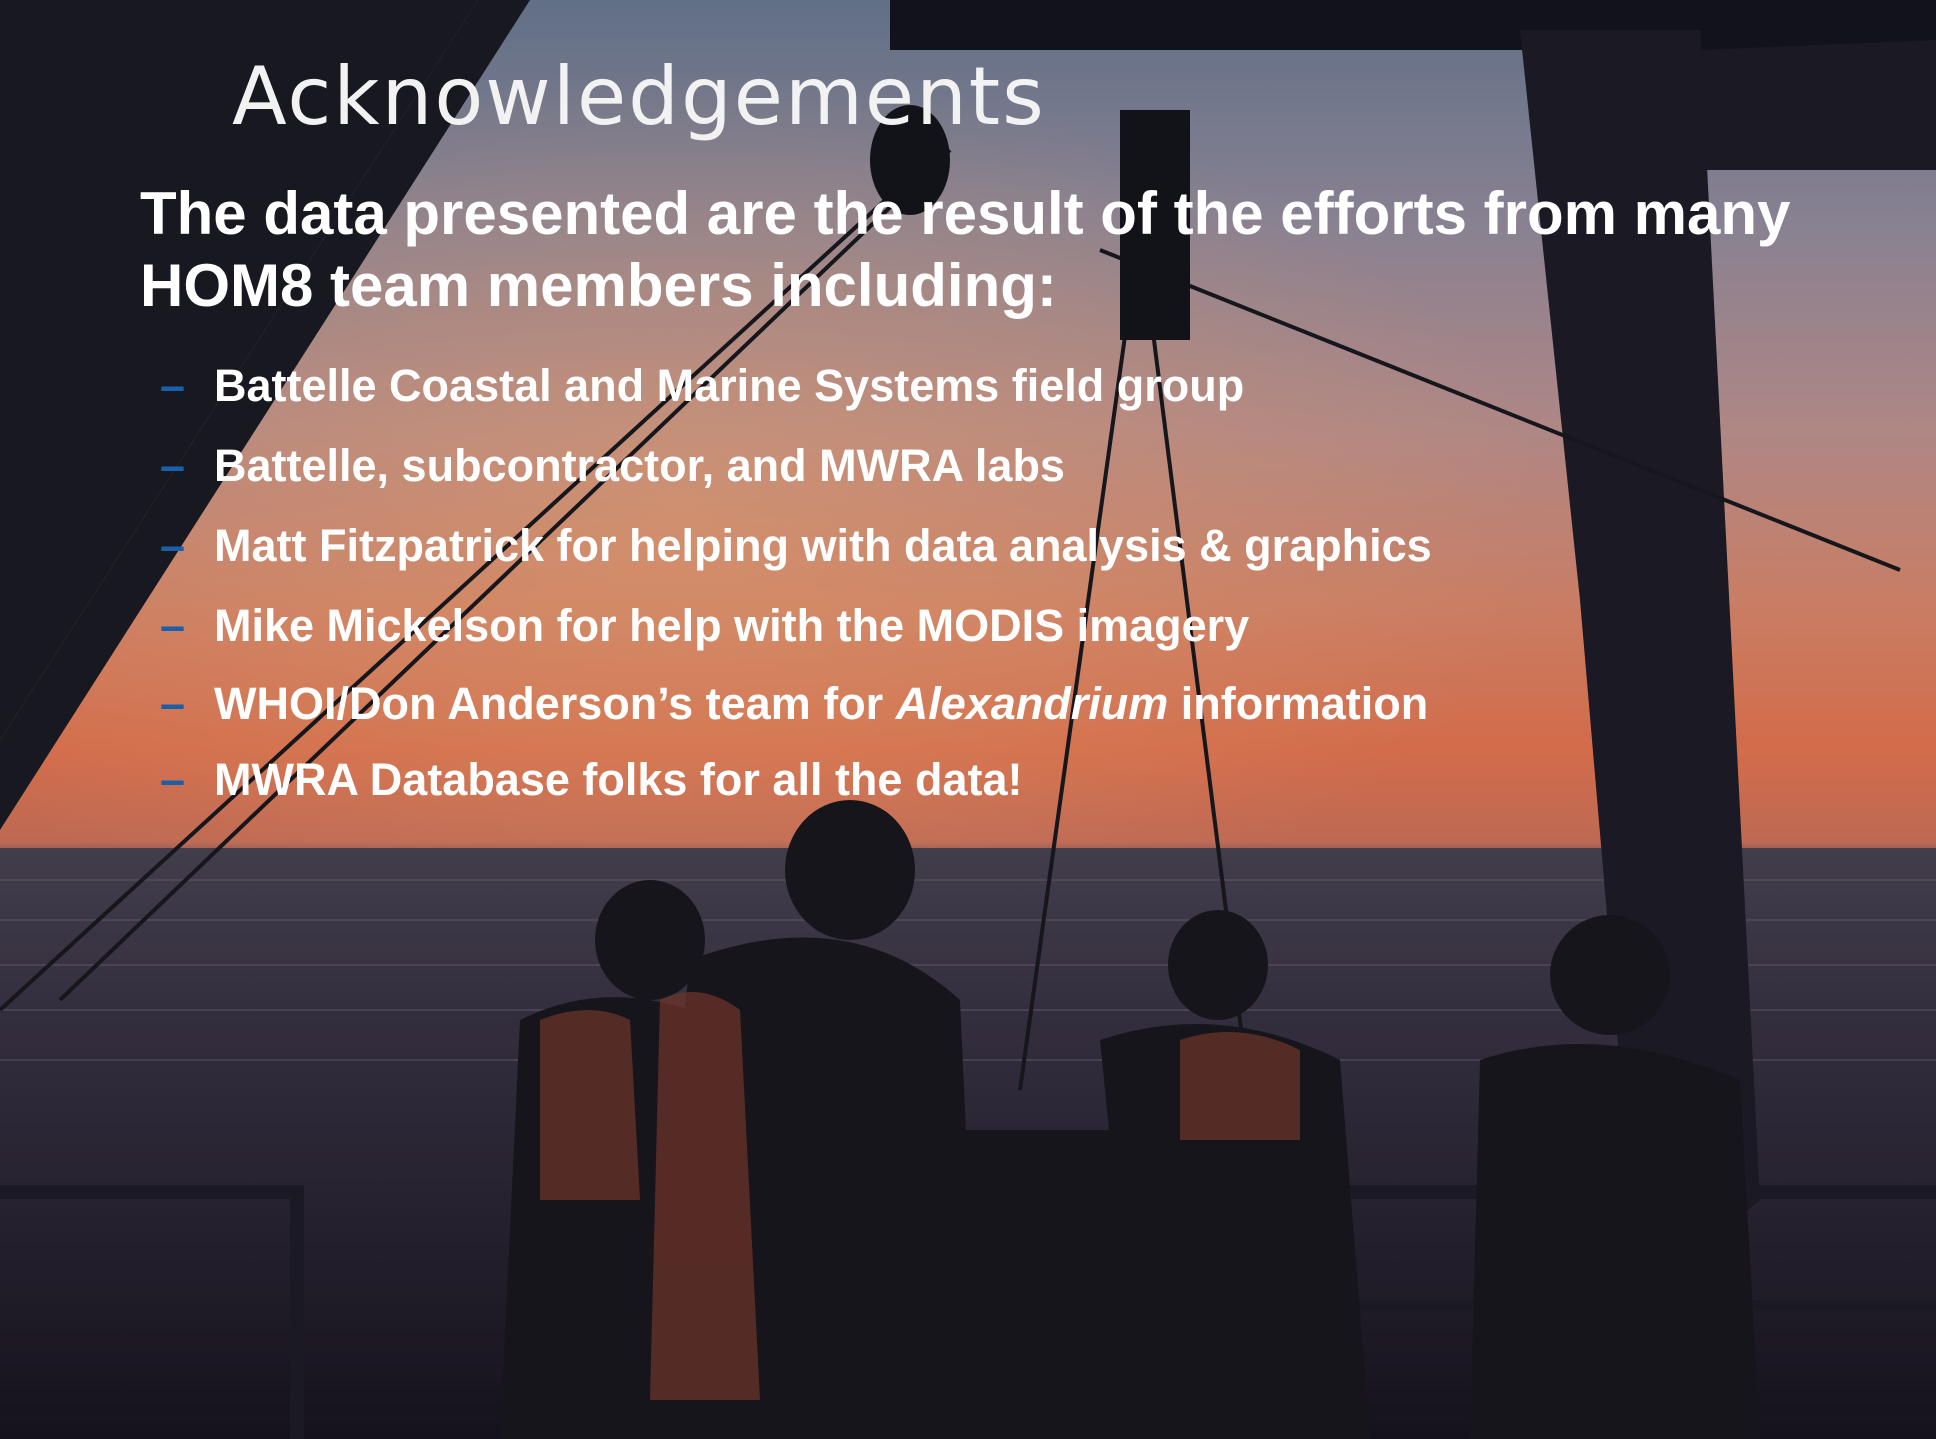  Describe the element at coordinates (1298, 703) in the screenshot. I see `list-item-text-after: information` at that location.